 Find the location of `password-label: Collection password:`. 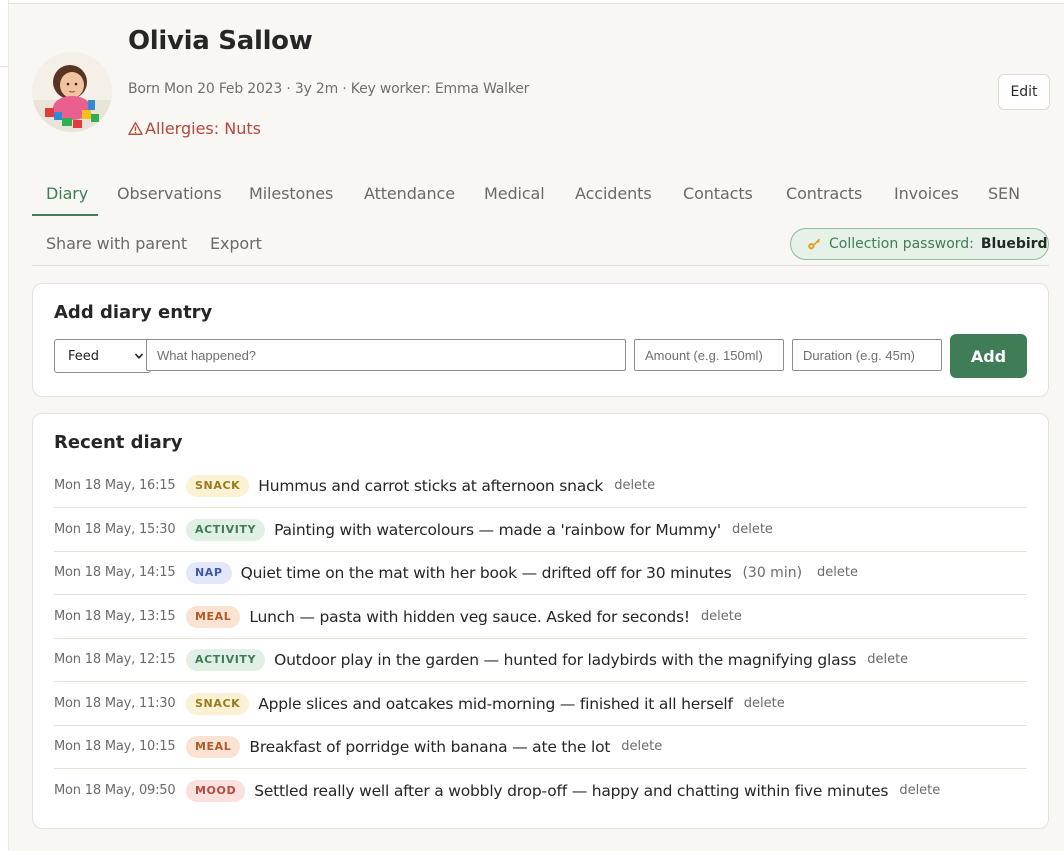

password-label: Collection password: is located at coordinates (901, 244).